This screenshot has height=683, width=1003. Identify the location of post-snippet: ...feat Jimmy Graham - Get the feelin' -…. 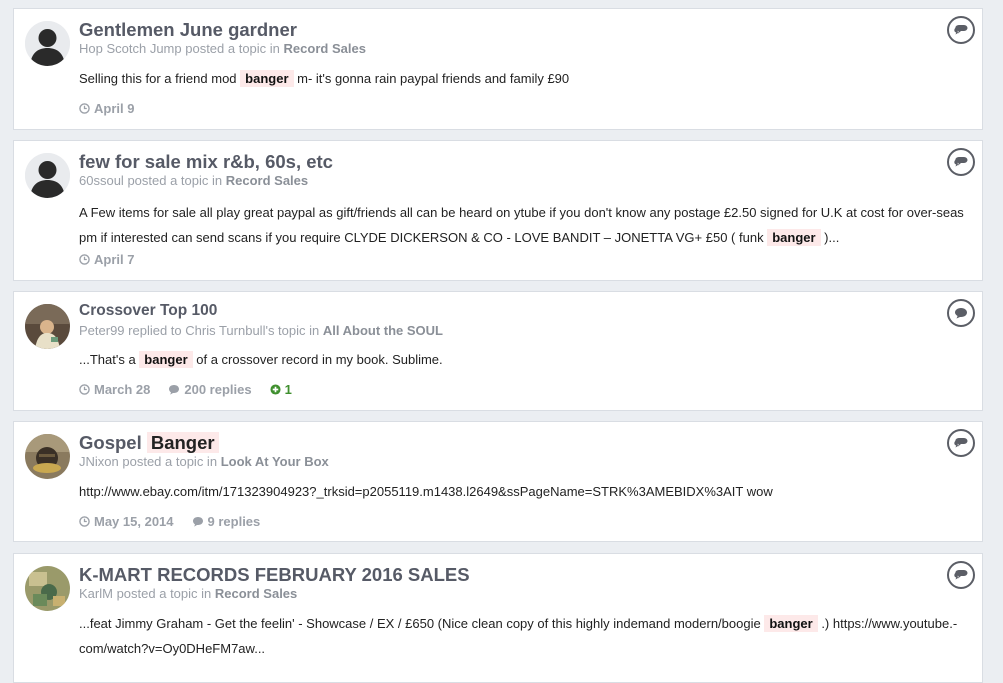
(518, 635).